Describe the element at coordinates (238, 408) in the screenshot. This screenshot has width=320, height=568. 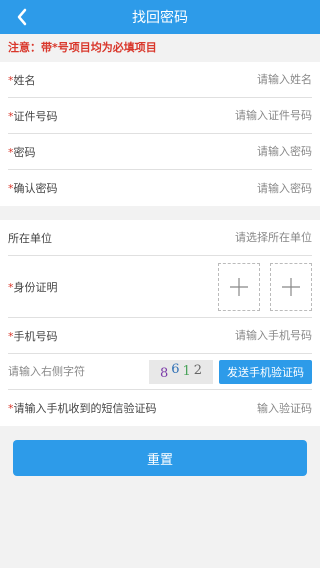
I see `sms-code-input` at that location.